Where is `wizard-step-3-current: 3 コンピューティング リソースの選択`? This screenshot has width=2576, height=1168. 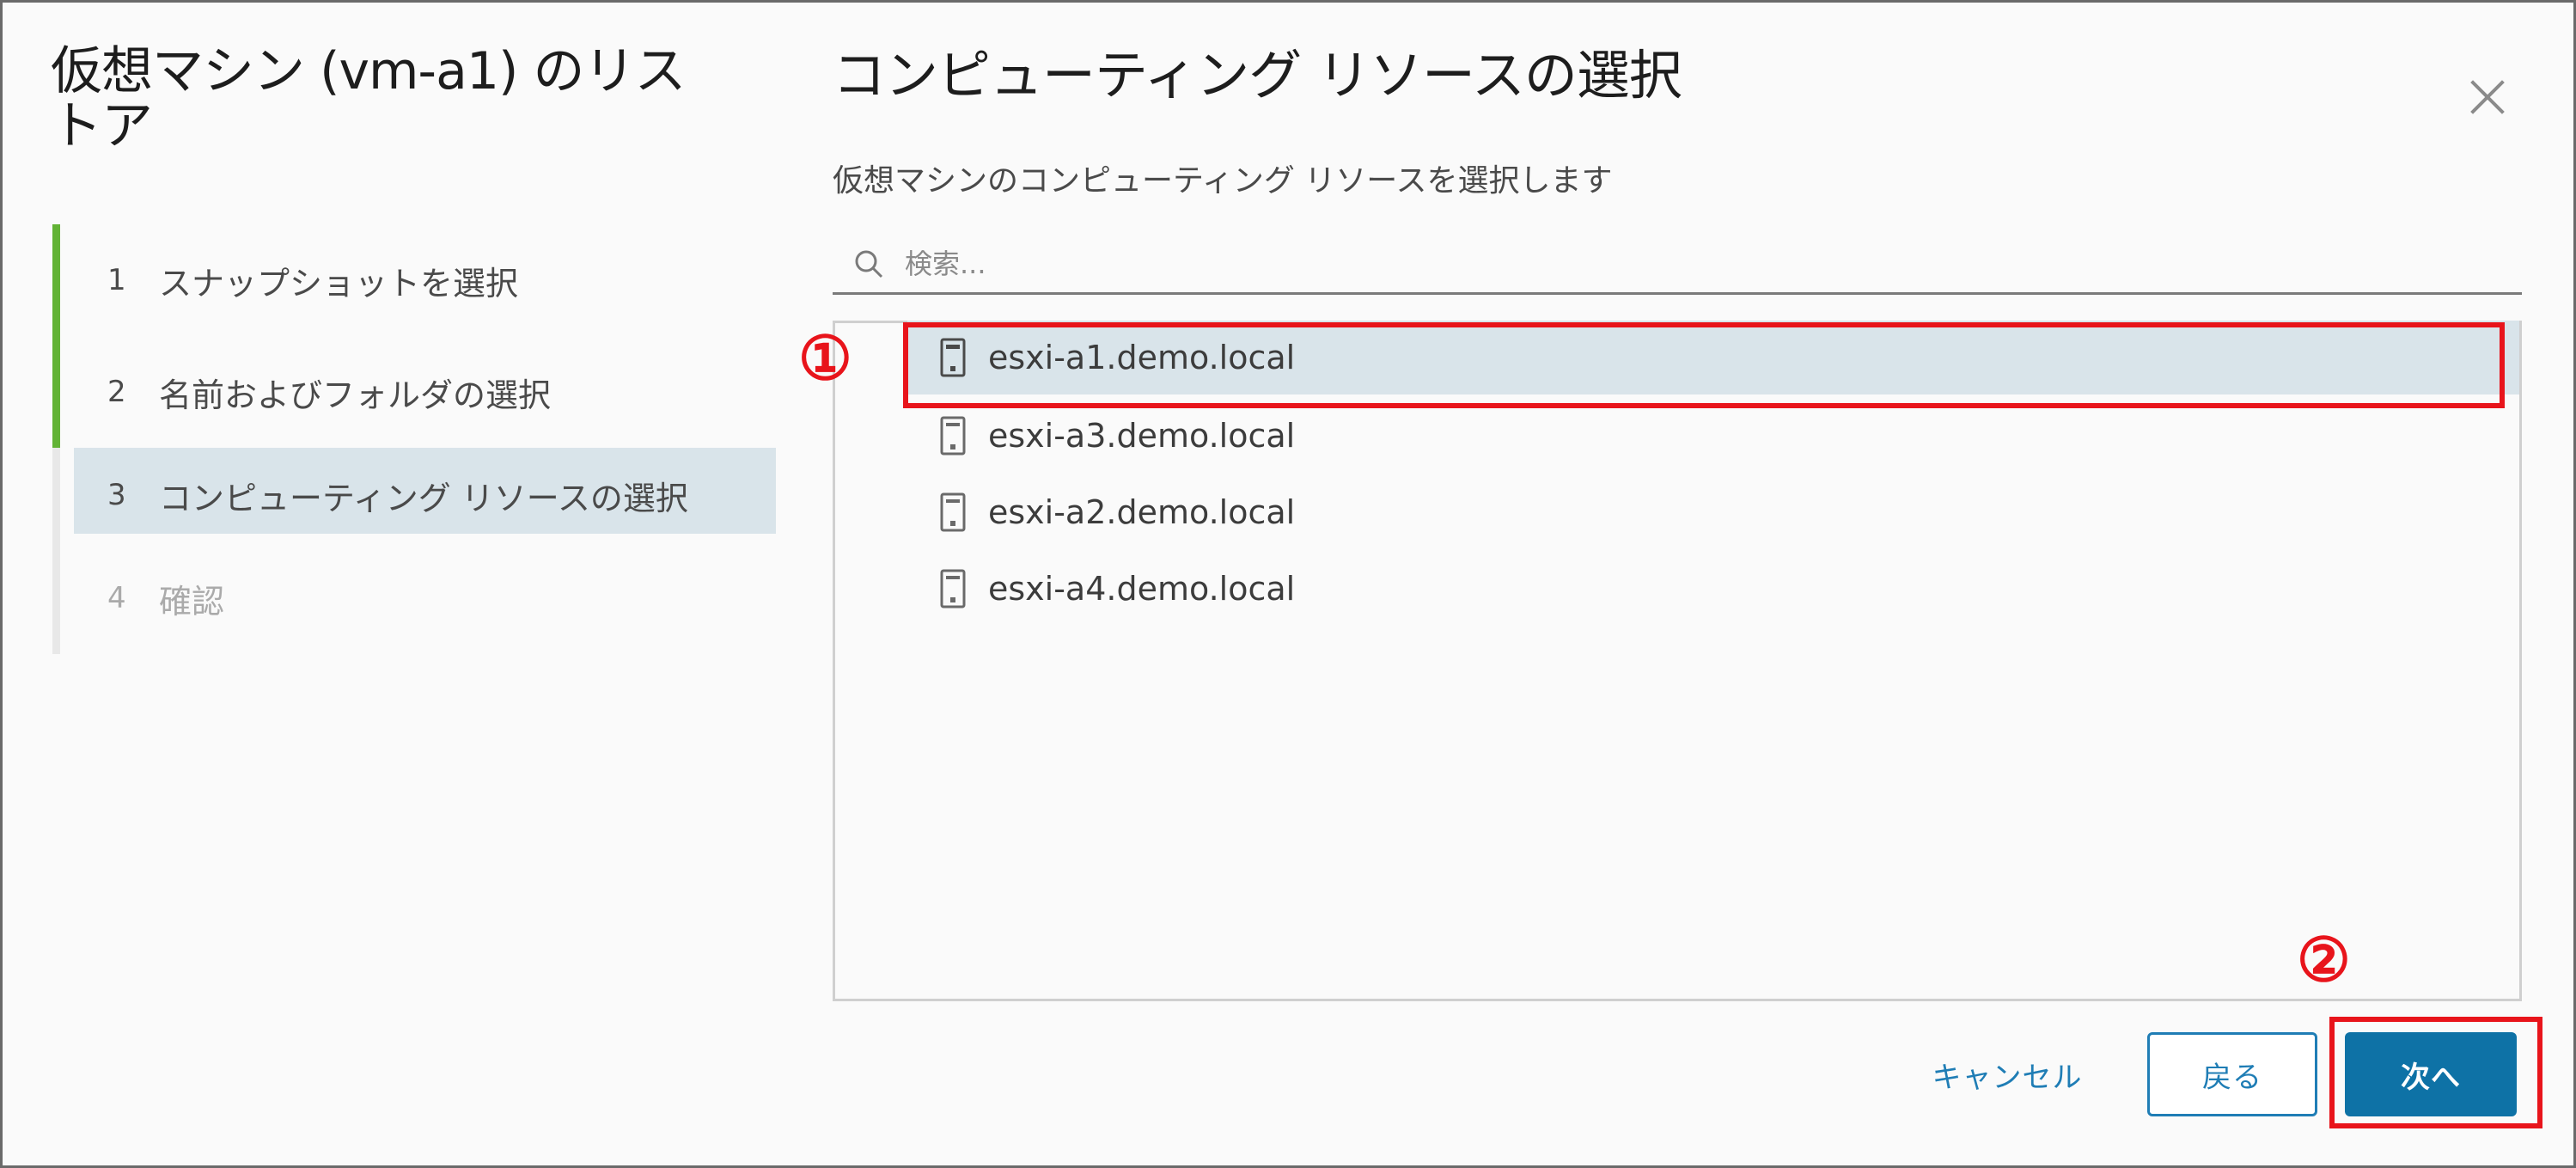 wizard-step-3-current: 3 コンピューティング リソースの選択 is located at coordinates (414, 495).